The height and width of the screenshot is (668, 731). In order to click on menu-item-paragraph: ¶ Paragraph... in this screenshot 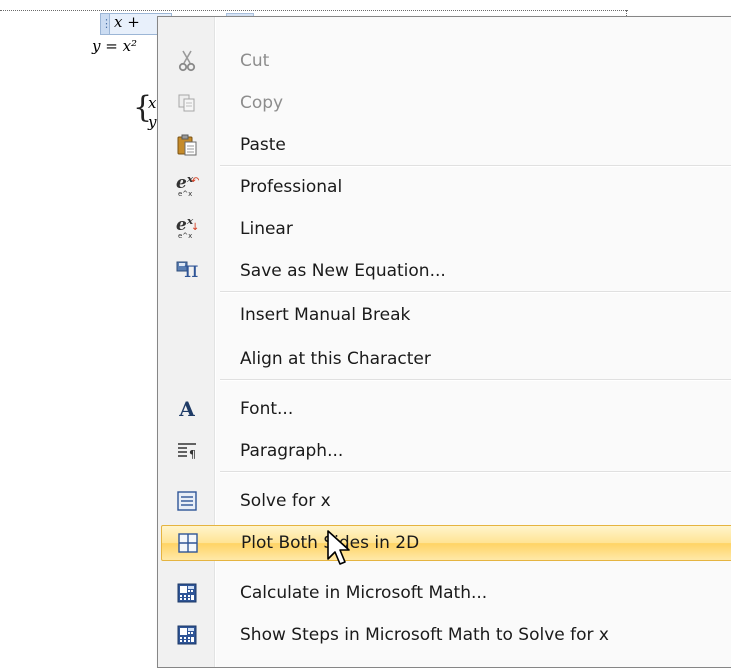, I will do `click(445, 451)`.